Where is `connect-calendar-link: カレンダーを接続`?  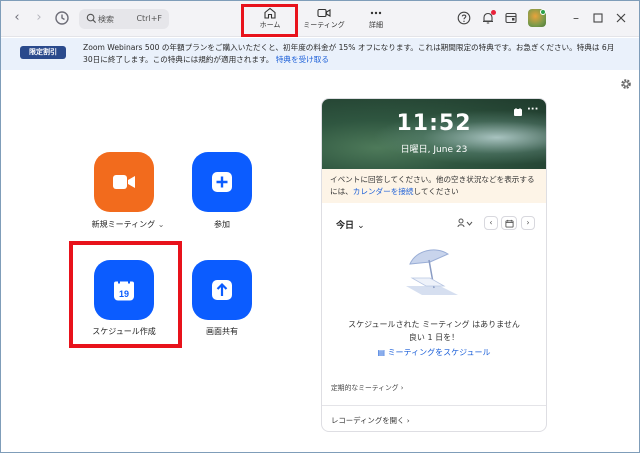
connect-calendar-link: カレンダーを接続 is located at coordinates (383, 191).